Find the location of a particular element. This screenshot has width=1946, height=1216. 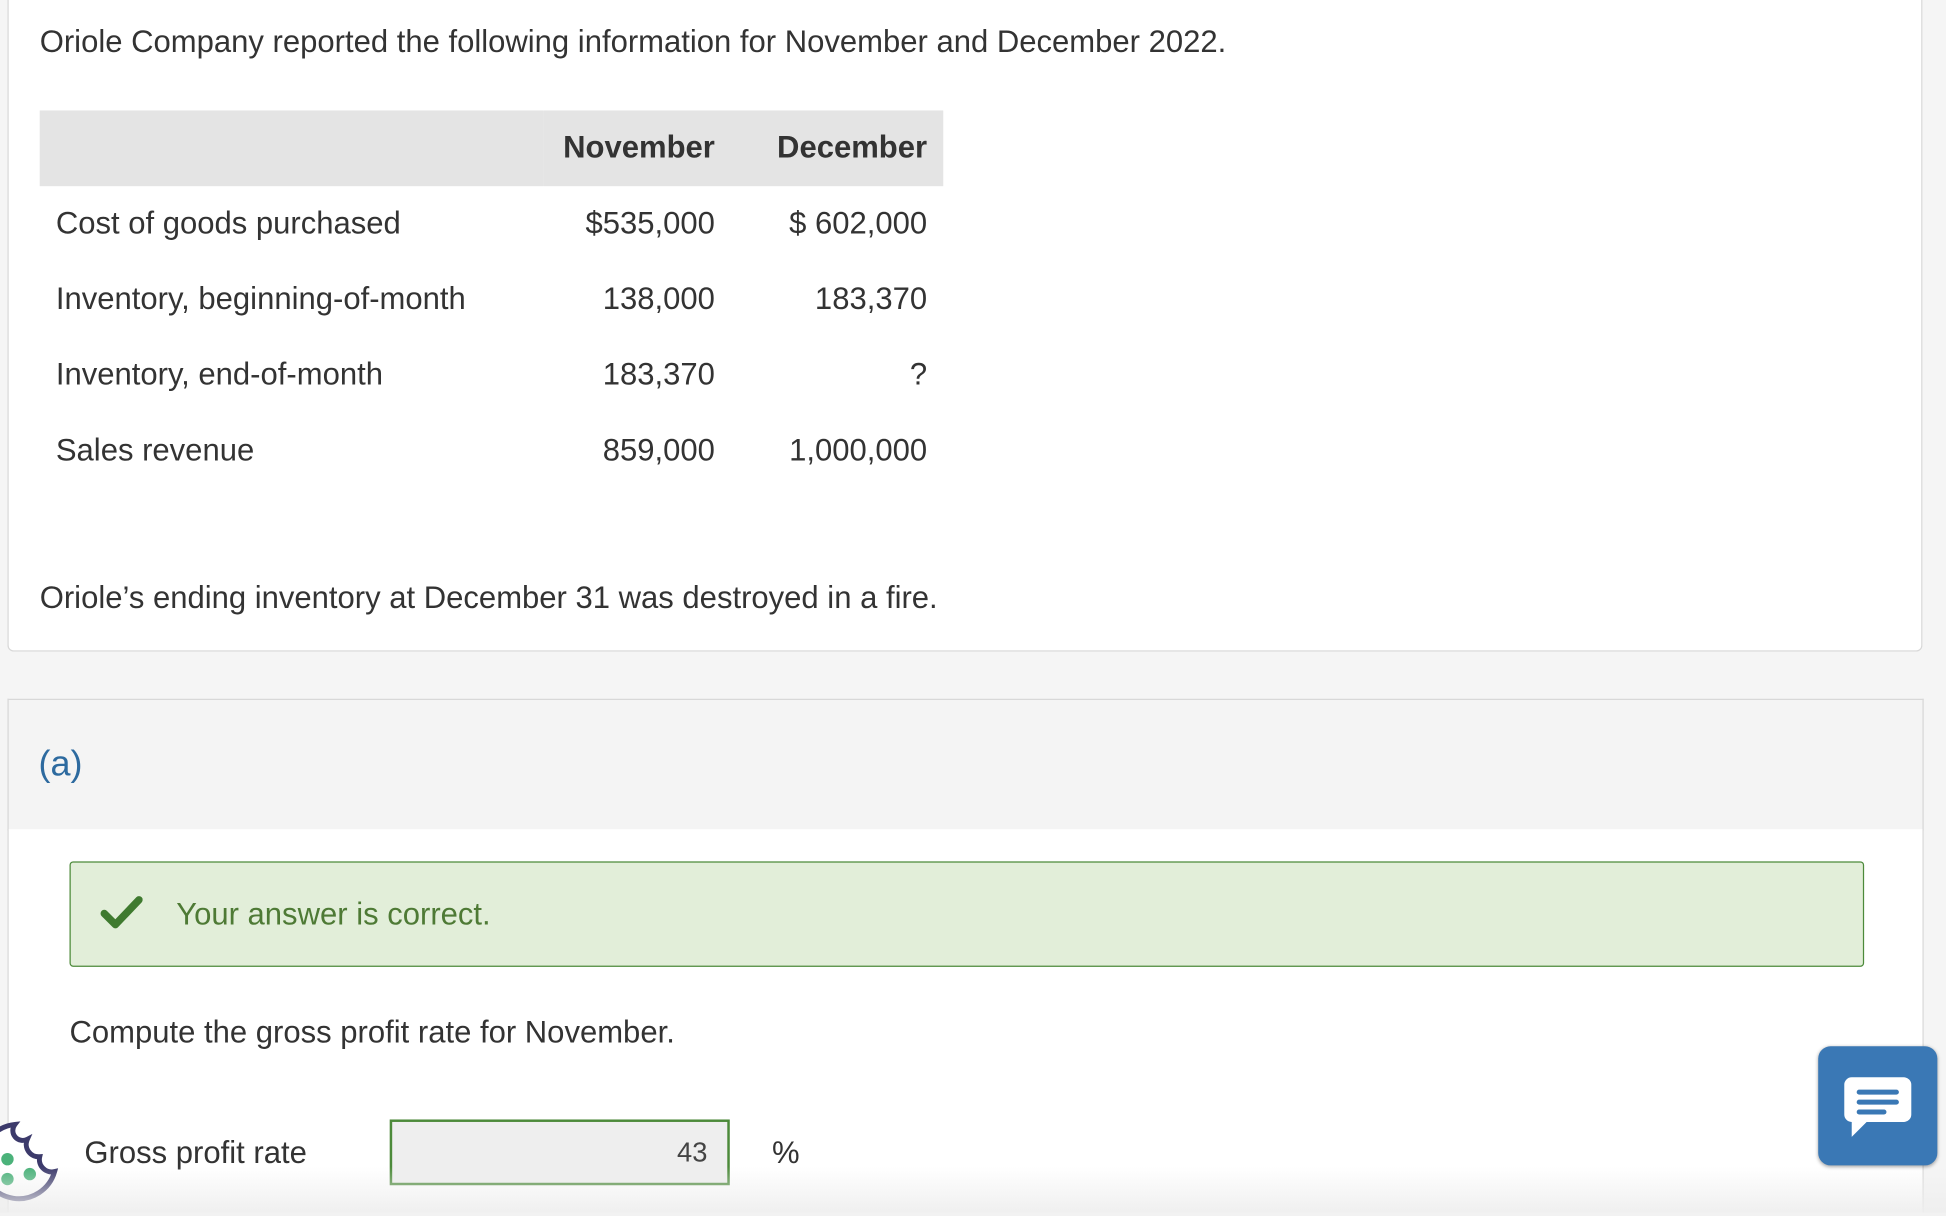

correct-answer-banner: Your answer is correct. is located at coordinates (967, 914).